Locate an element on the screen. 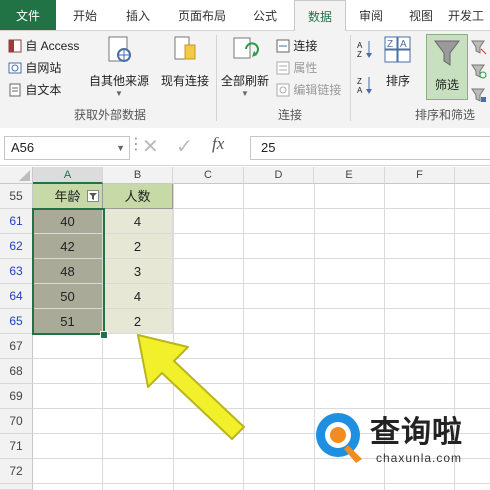 The width and height of the screenshot is (490, 490). clear-filter-button is located at coordinates (479, 48).